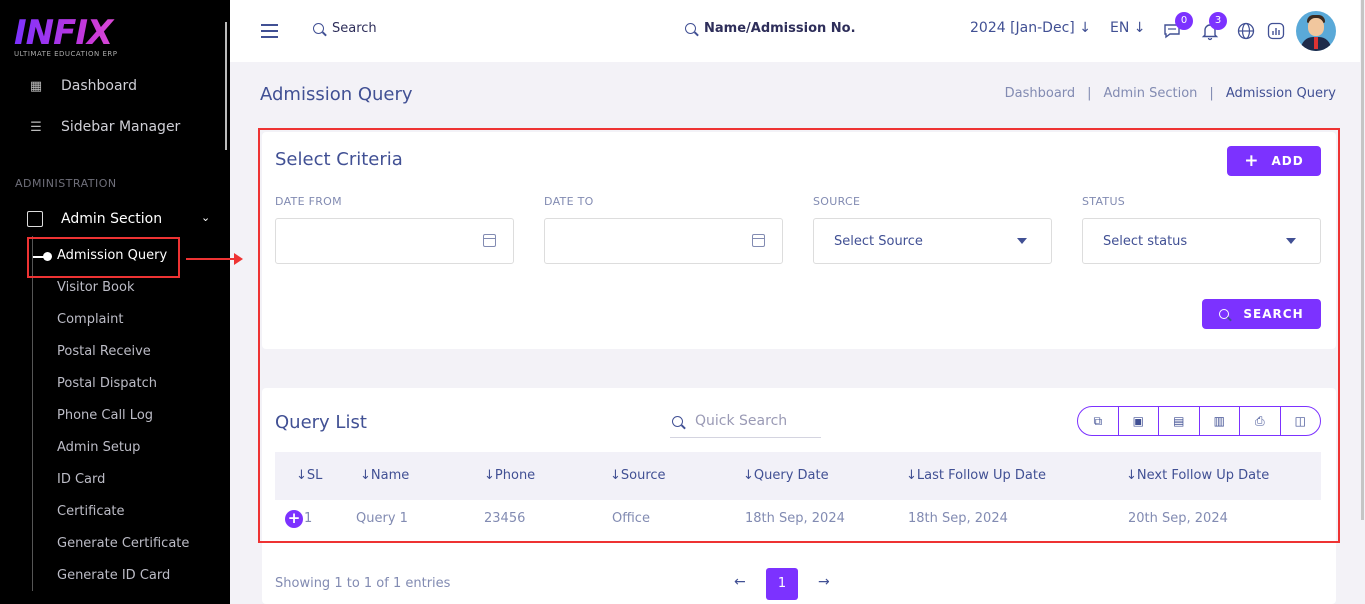  What do you see at coordinates (1301, 421) in the screenshot?
I see `columns-icon: ◫` at bounding box center [1301, 421].